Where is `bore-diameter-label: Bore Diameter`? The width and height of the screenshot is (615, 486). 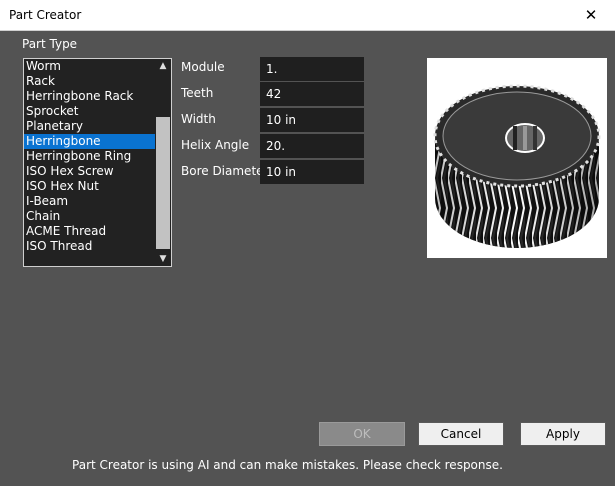
bore-diameter-label: Bore Diameter is located at coordinates (225, 171).